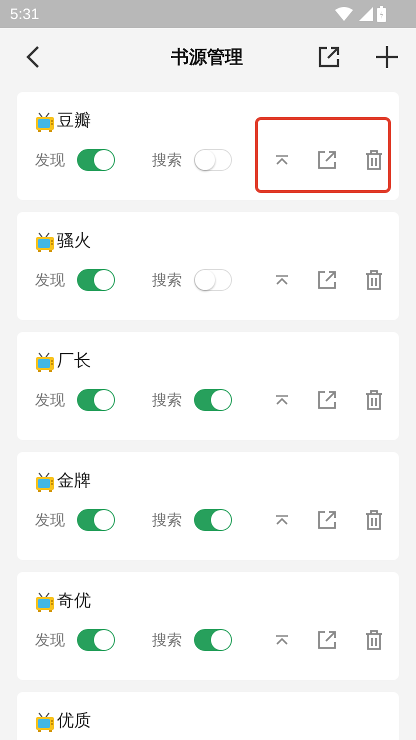 The image size is (416, 740). Describe the element at coordinates (329, 57) in the screenshot. I see `export-icon` at that location.